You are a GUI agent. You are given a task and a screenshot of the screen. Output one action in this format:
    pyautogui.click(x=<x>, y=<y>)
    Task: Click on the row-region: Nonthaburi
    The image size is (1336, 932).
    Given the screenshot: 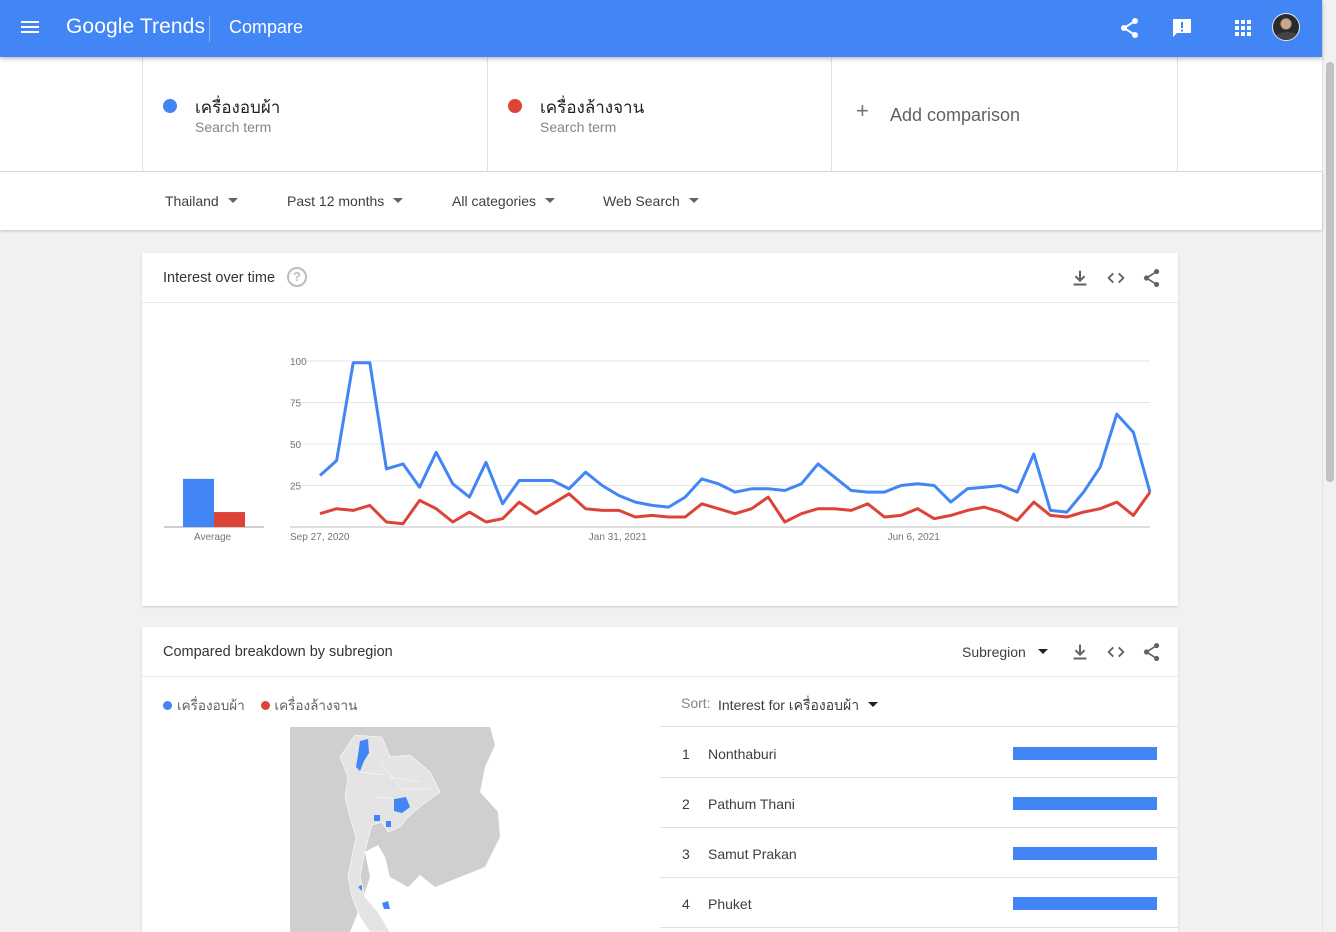 What is the action you would take?
    pyautogui.click(x=742, y=754)
    